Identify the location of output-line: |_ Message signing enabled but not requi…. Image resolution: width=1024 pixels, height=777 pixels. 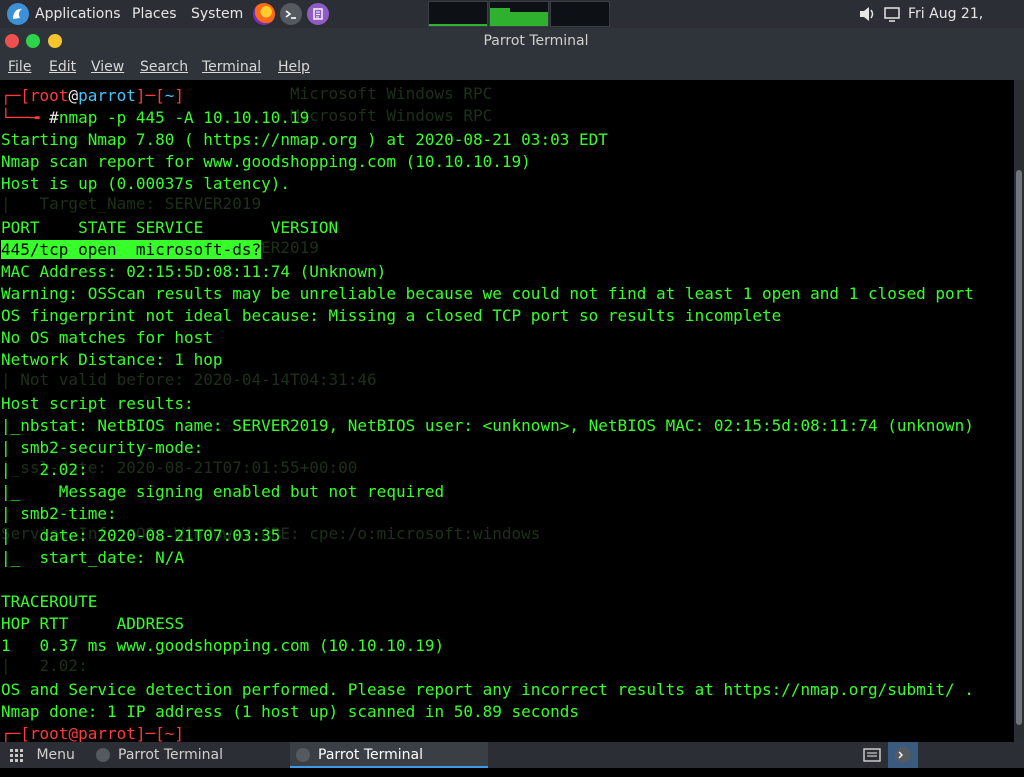
(223, 491).